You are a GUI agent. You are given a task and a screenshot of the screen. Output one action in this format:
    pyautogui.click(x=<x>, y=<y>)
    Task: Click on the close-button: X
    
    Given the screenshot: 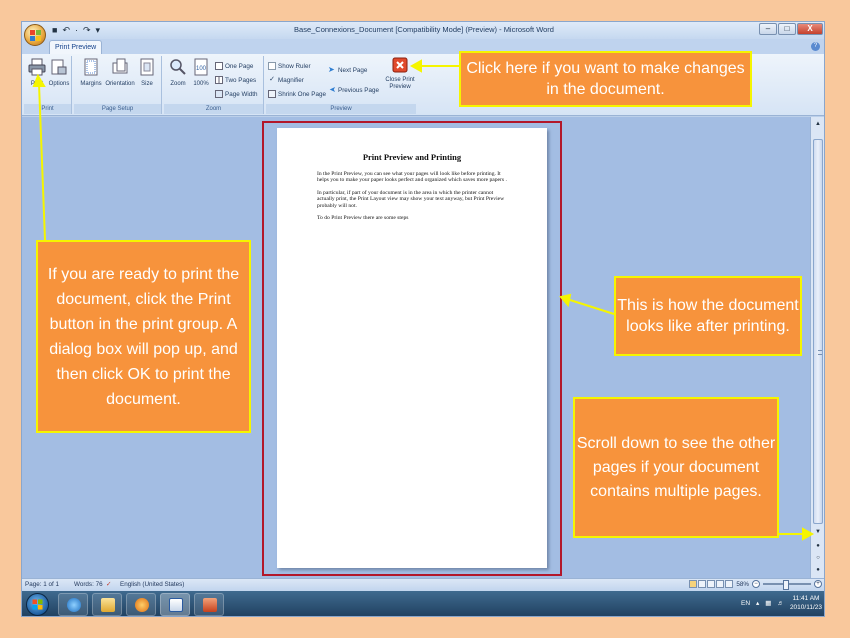 What is the action you would take?
    pyautogui.click(x=810, y=29)
    